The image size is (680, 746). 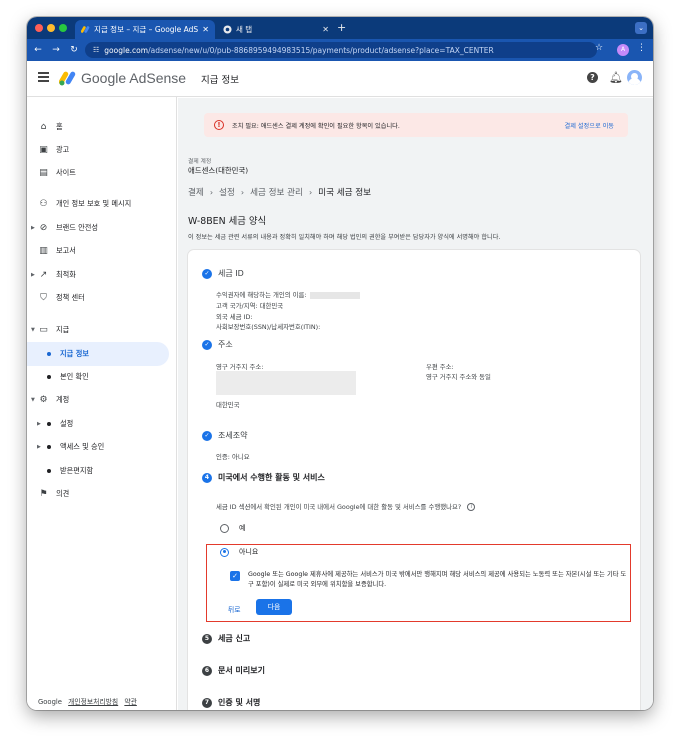 I want to click on treaty-status: 인증: 아니요, so click(x=233, y=457).